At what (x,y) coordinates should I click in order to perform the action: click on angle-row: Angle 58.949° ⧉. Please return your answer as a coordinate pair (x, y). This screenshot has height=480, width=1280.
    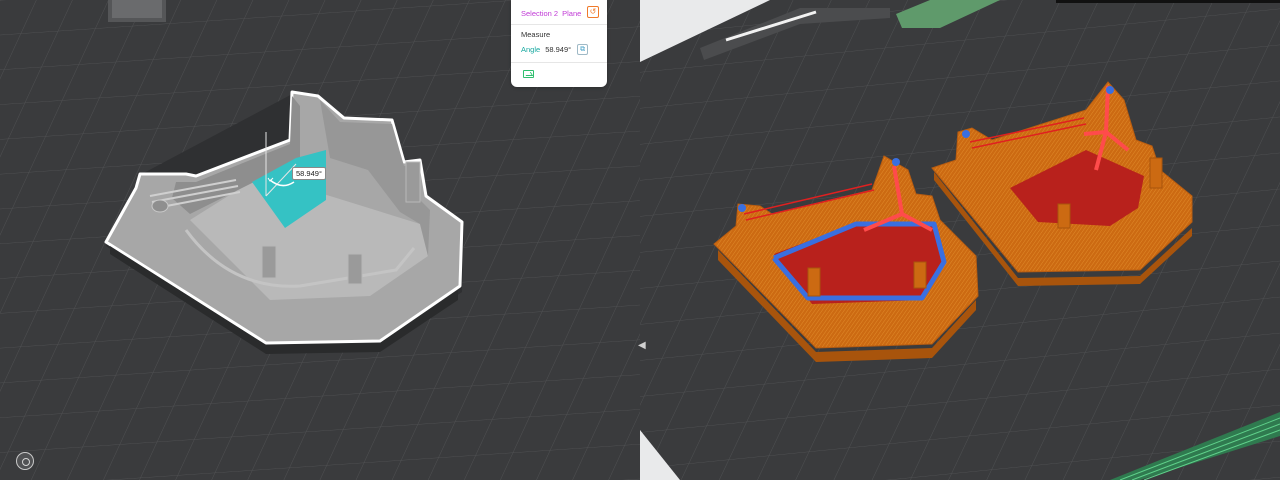
    Looking at the image, I should click on (560, 49).